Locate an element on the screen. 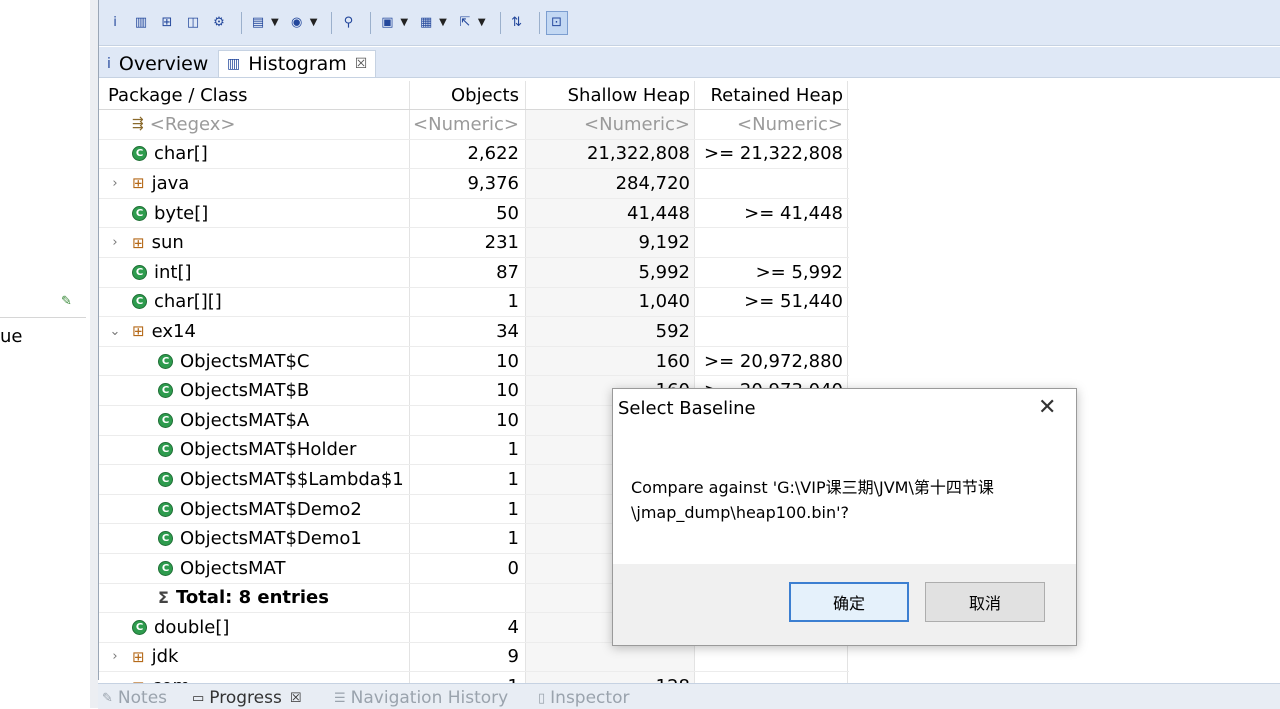 This screenshot has height=709, width=1280. cancel-button: 取消 is located at coordinates (985, 602).